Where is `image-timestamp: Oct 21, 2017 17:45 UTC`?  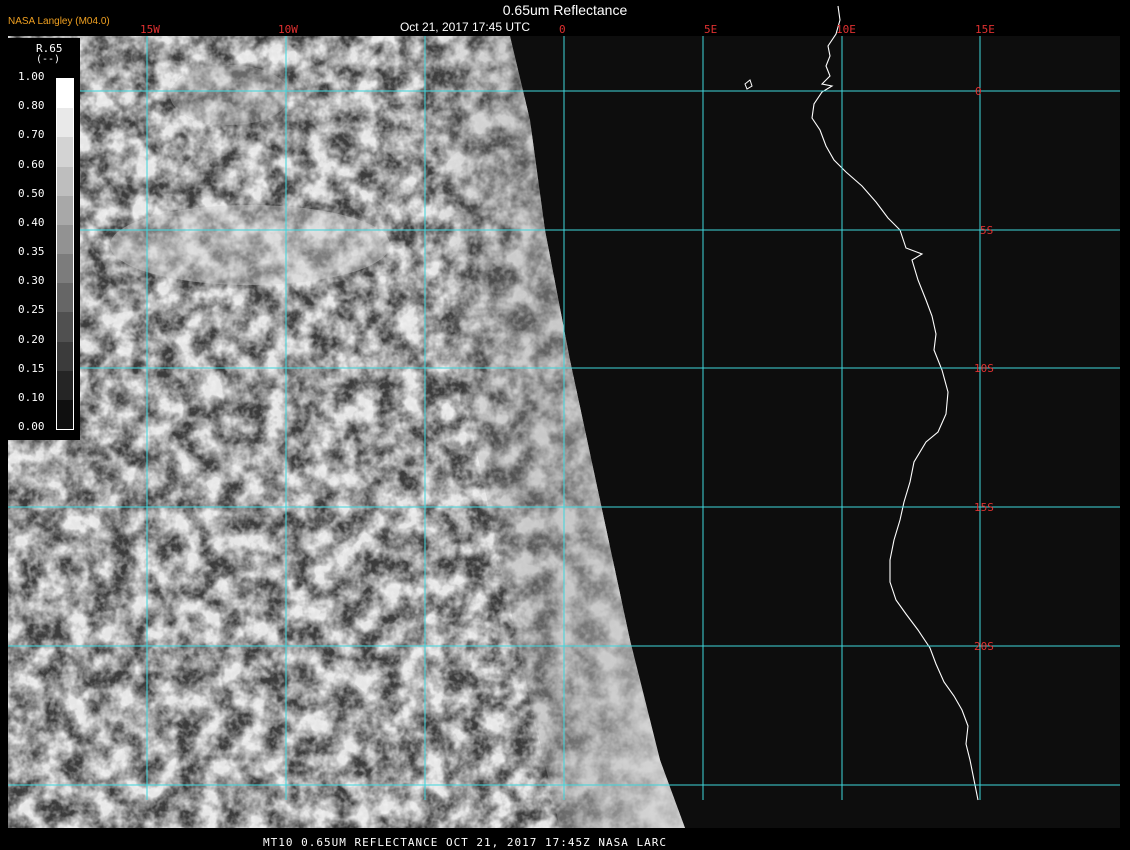
image-timestamp: Oct 21, 2017 17:45 UTC is located at coordinates (465, 27).